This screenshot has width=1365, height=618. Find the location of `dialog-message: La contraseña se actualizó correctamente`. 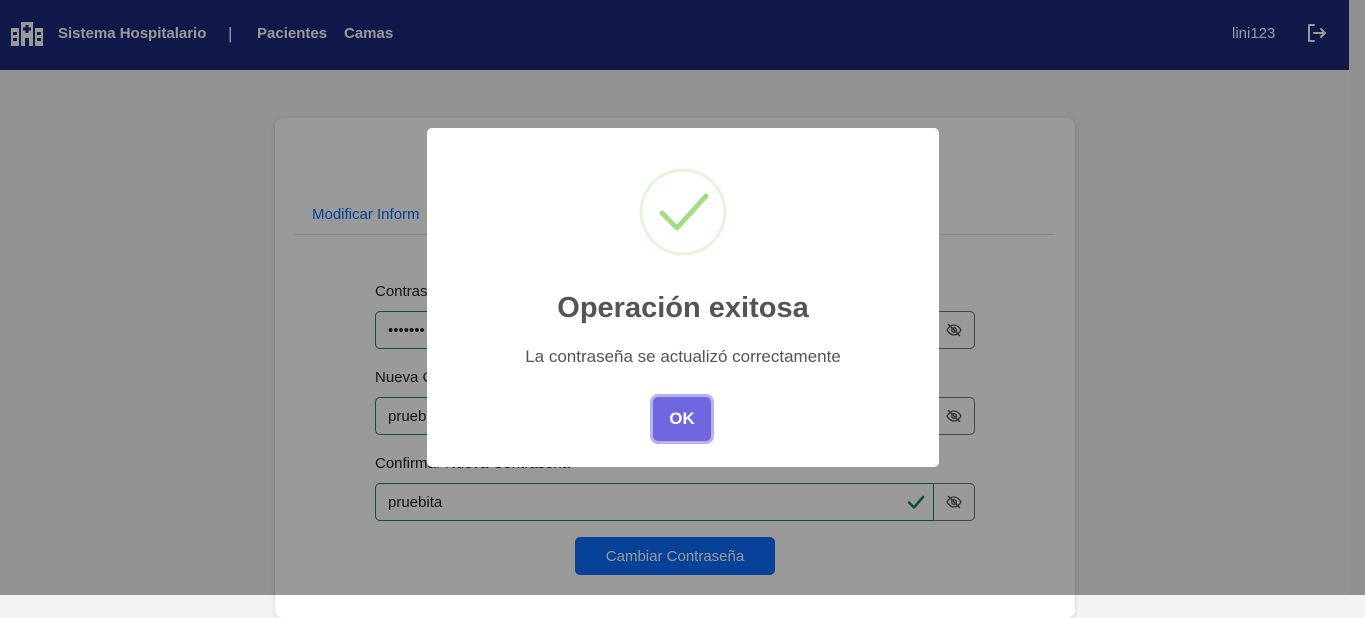

dialog-message: La contraseña se actualizó correctamente is located at coordinates (683, 356).